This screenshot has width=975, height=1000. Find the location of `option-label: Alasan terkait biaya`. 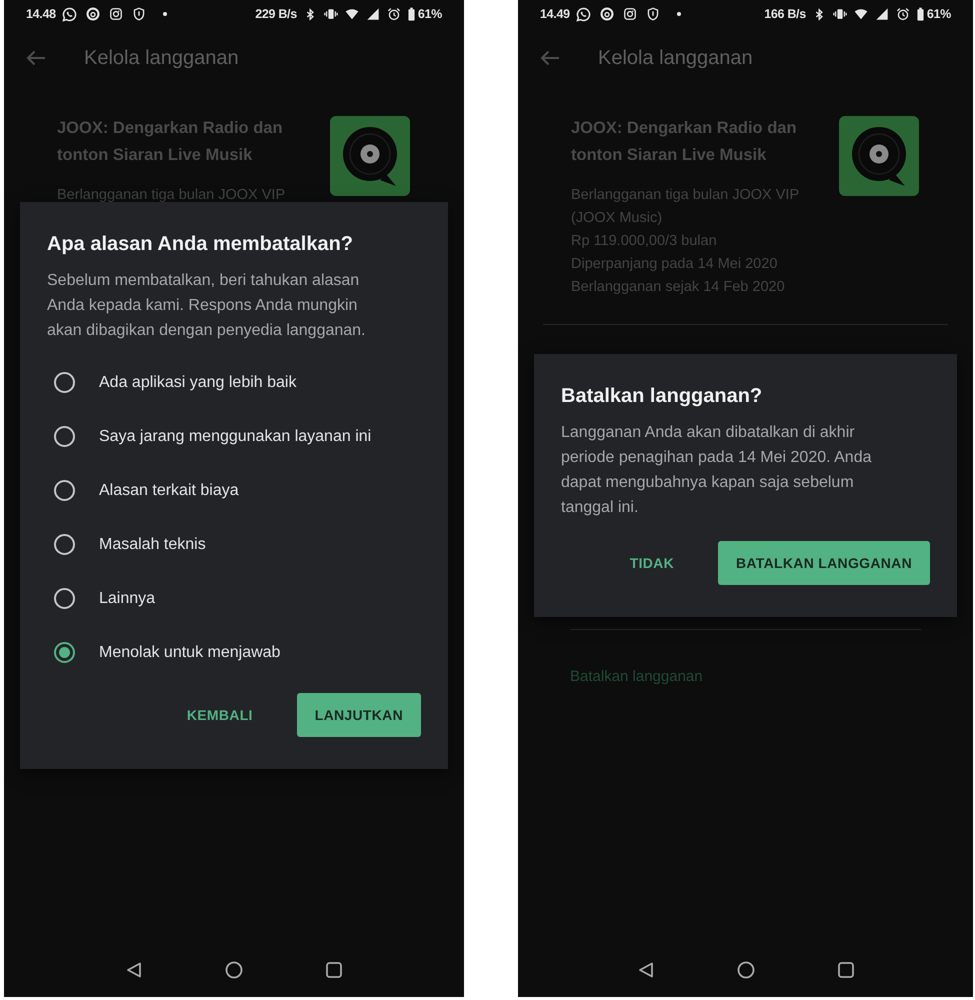

option-label: Alasan terkait biaya is located at coordinates (169, 491).